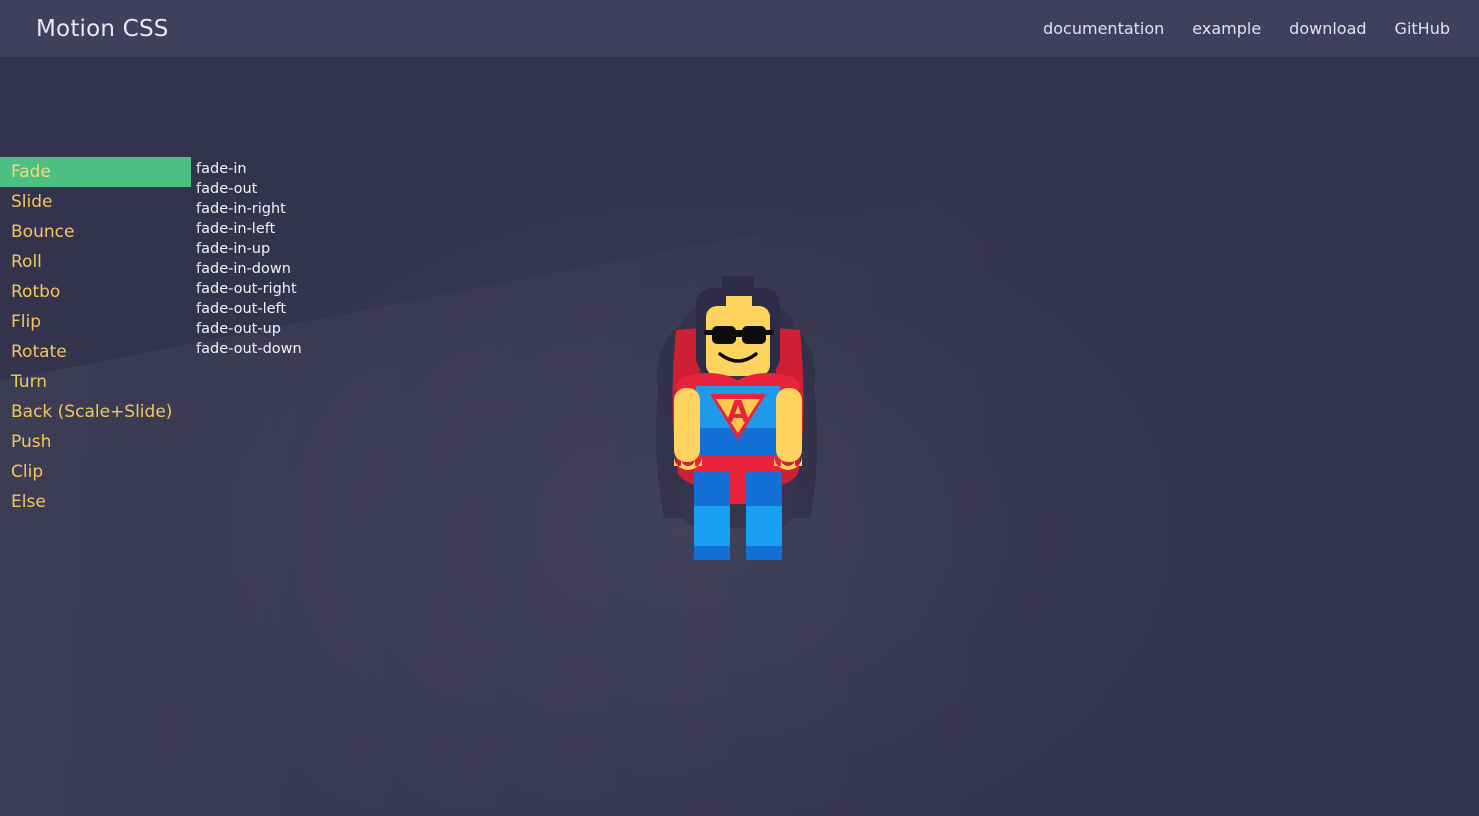  What do you see at coordinates (95, 502) in the screenshot?
I see `sidebar-item-else: Else` at bounding box center [95, 502].